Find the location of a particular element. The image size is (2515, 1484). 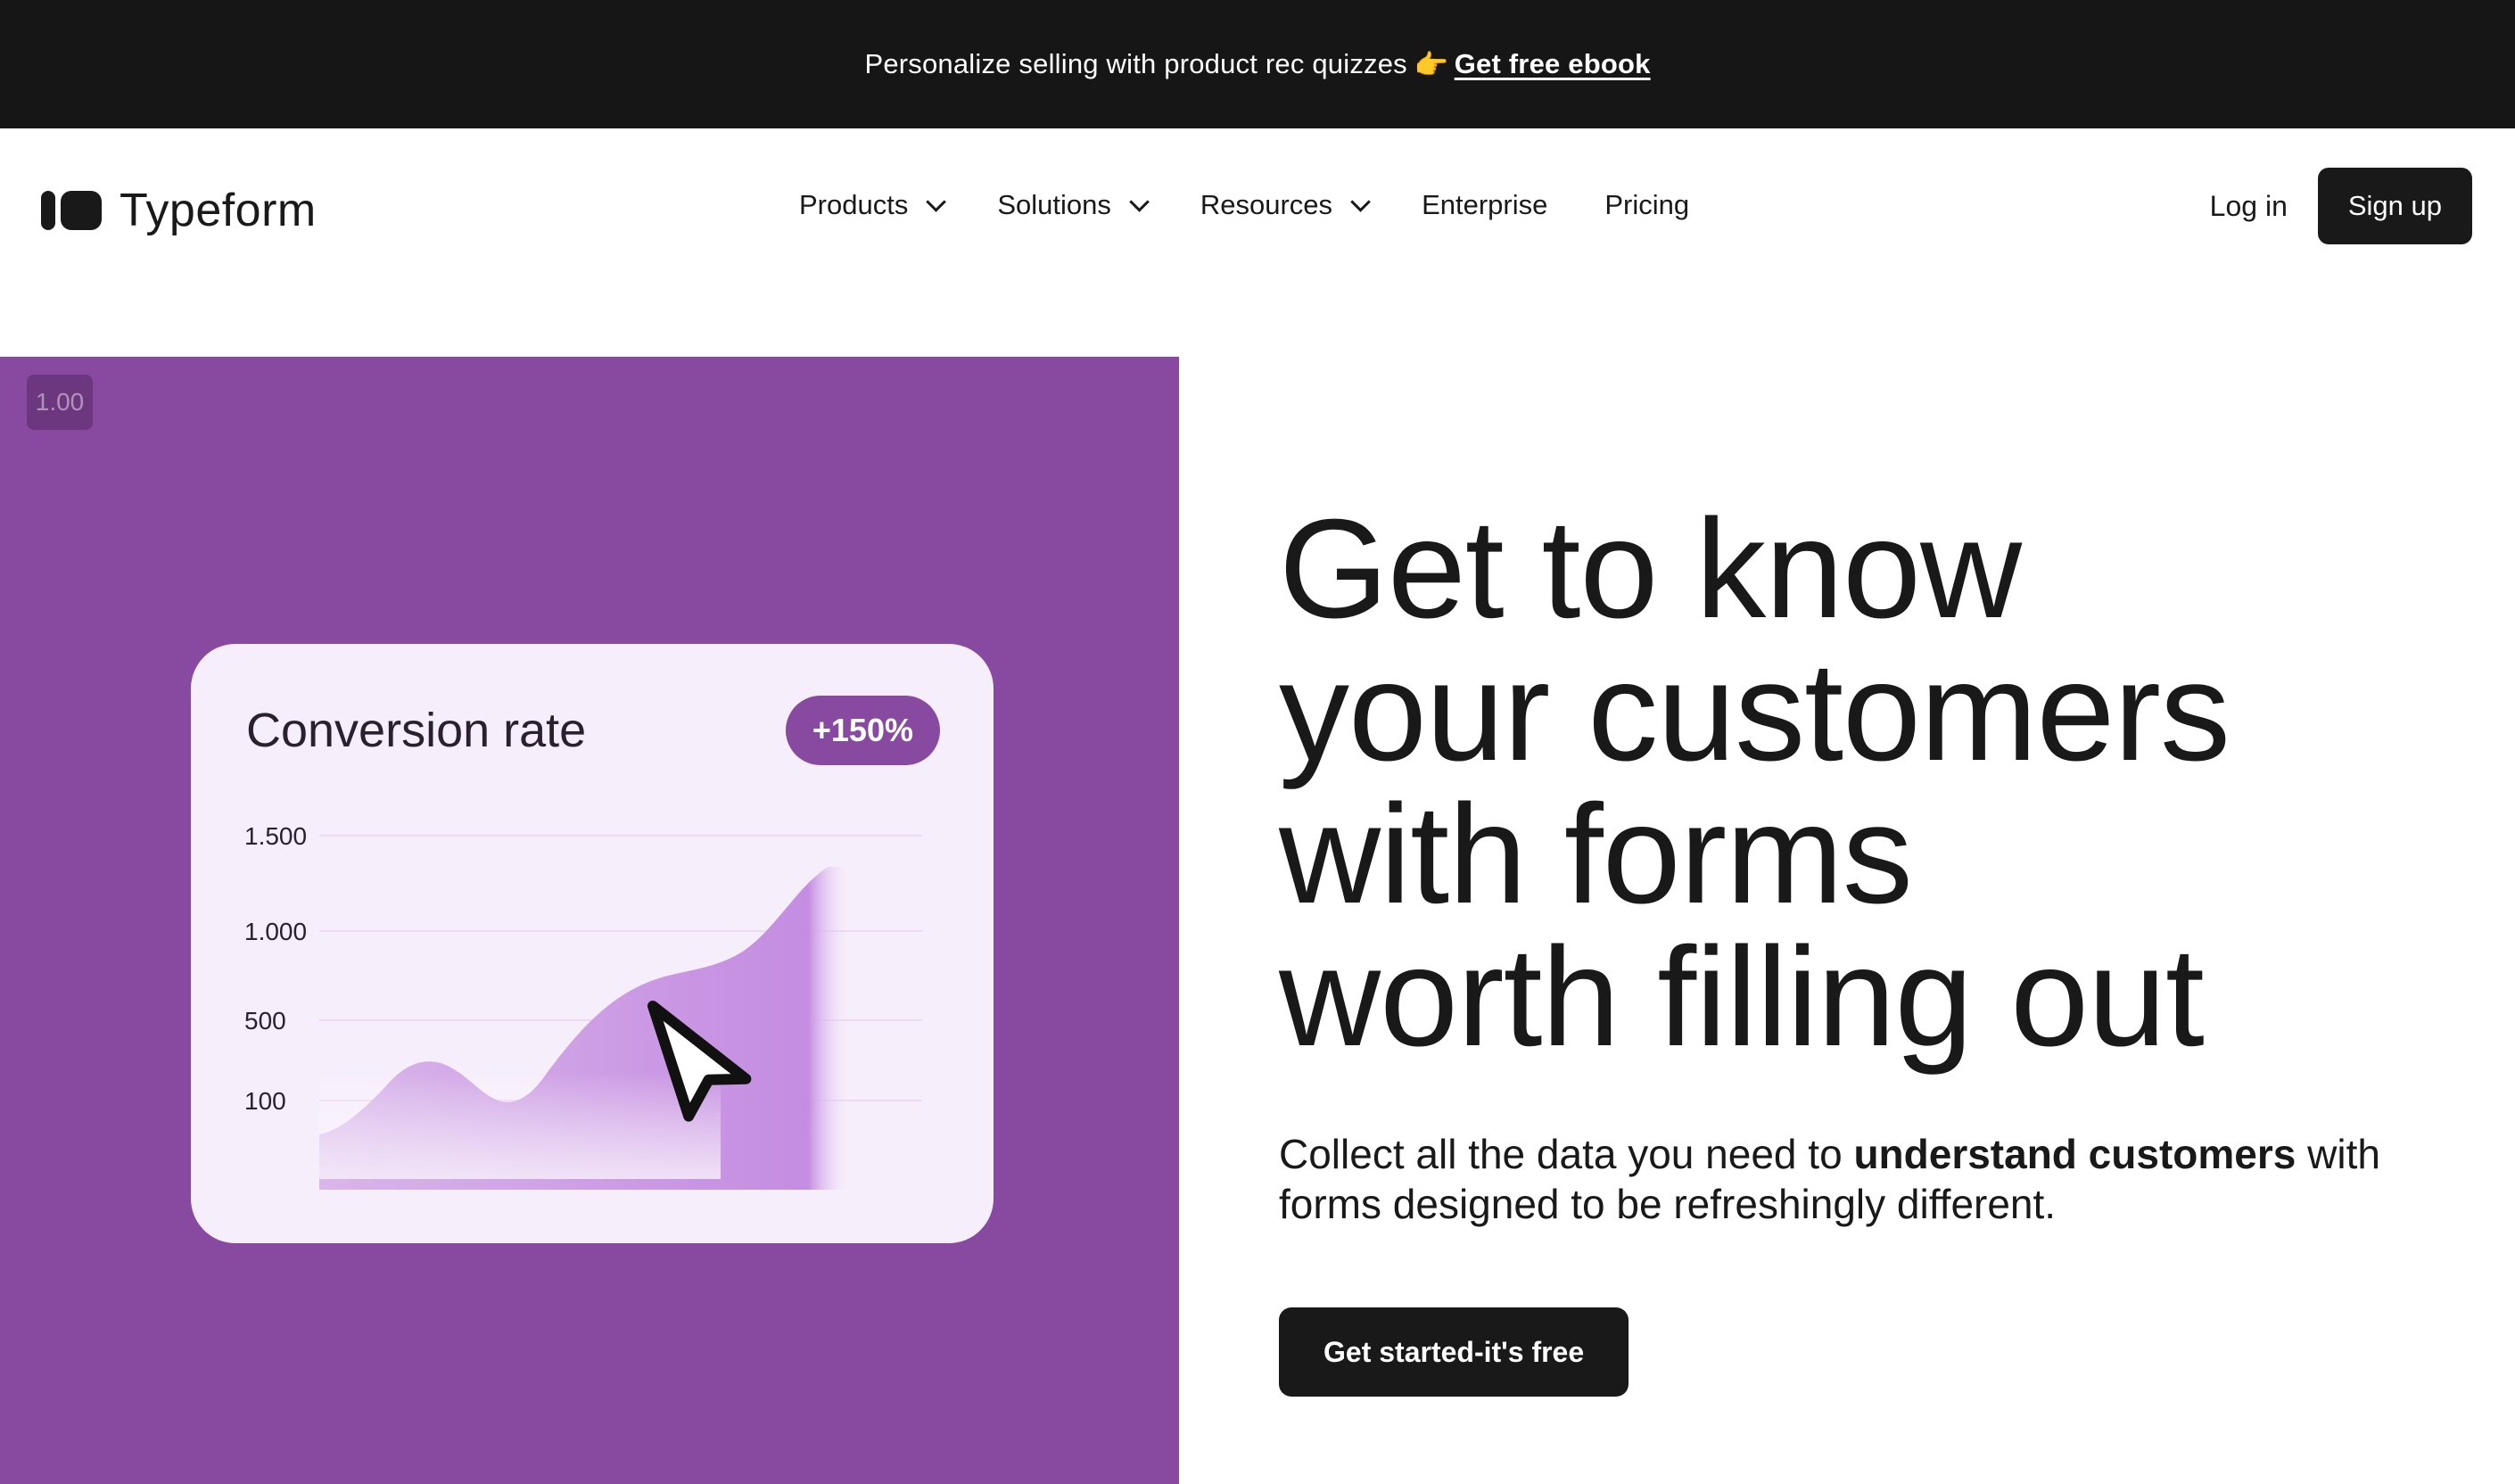

menu-item-label: Enterprise is located at coordinates (1485, 204).